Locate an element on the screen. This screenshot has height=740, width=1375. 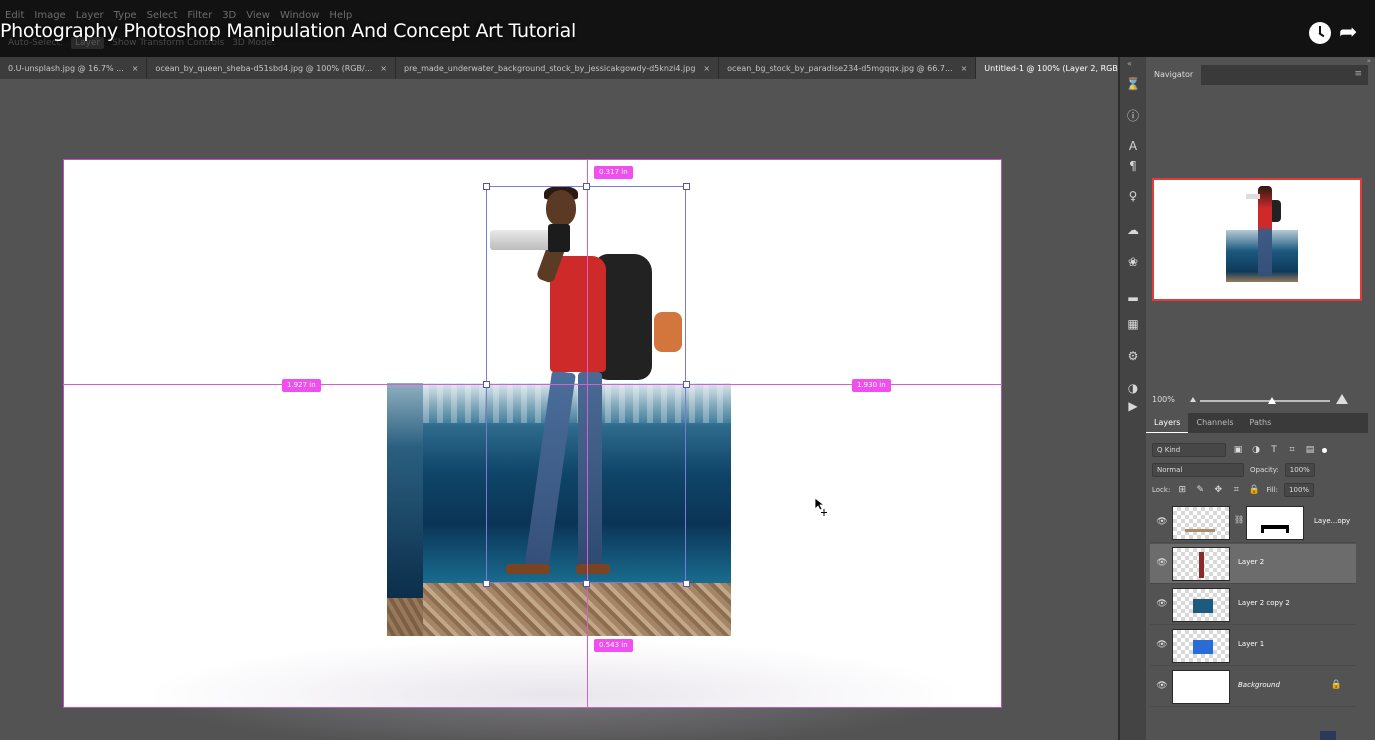
navigator-preview is located at coordinates (1257, 239).